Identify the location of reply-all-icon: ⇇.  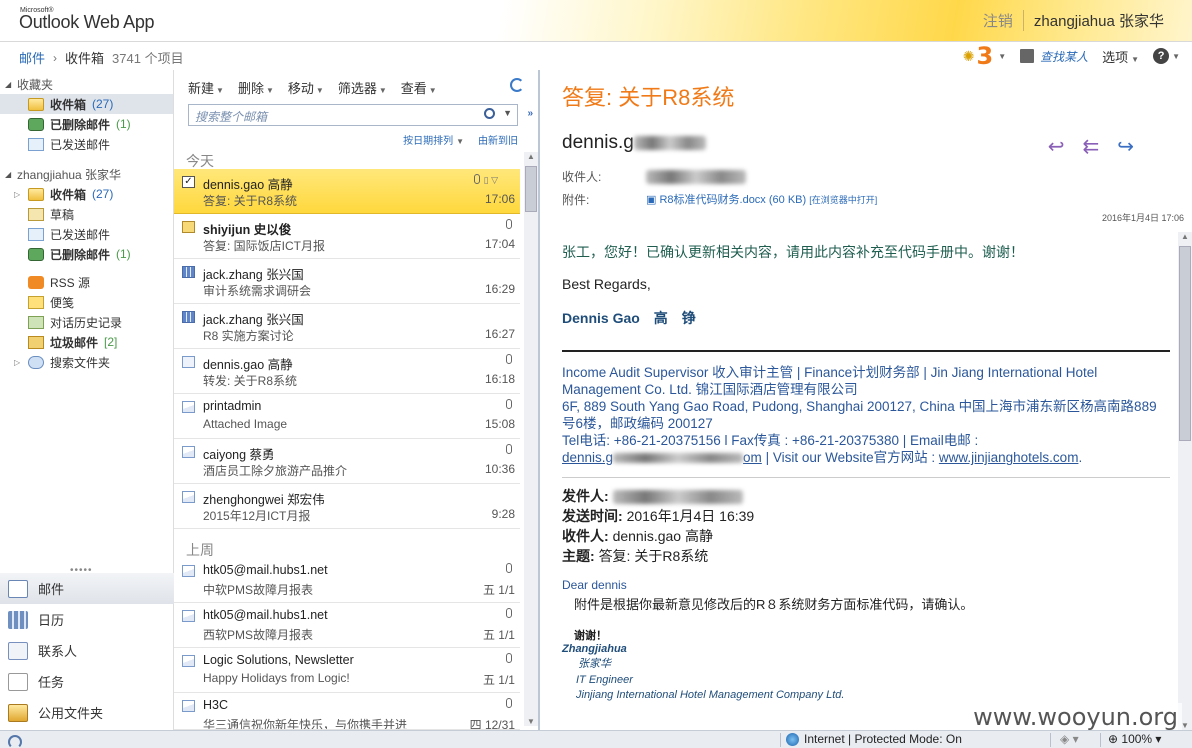
(1090, 146).